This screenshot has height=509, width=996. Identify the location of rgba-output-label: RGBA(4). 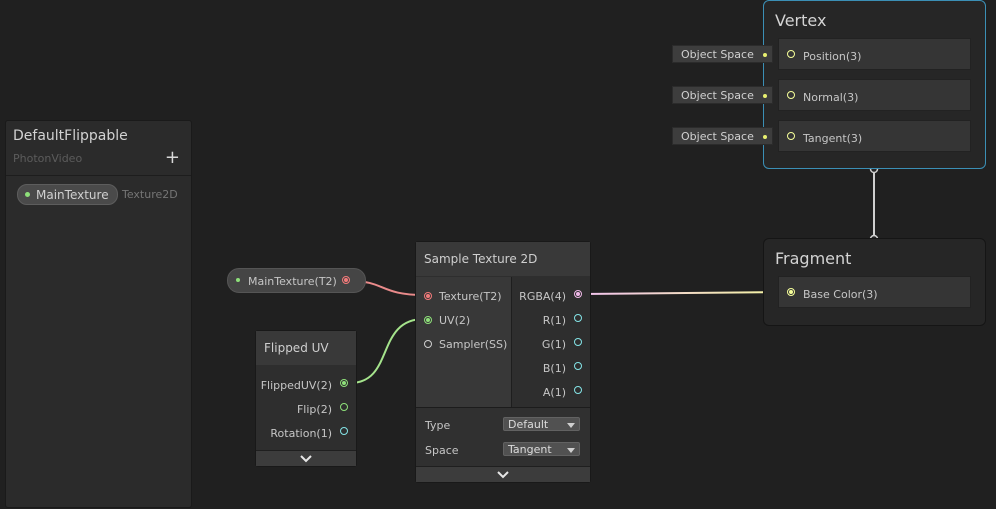
(542, 296).